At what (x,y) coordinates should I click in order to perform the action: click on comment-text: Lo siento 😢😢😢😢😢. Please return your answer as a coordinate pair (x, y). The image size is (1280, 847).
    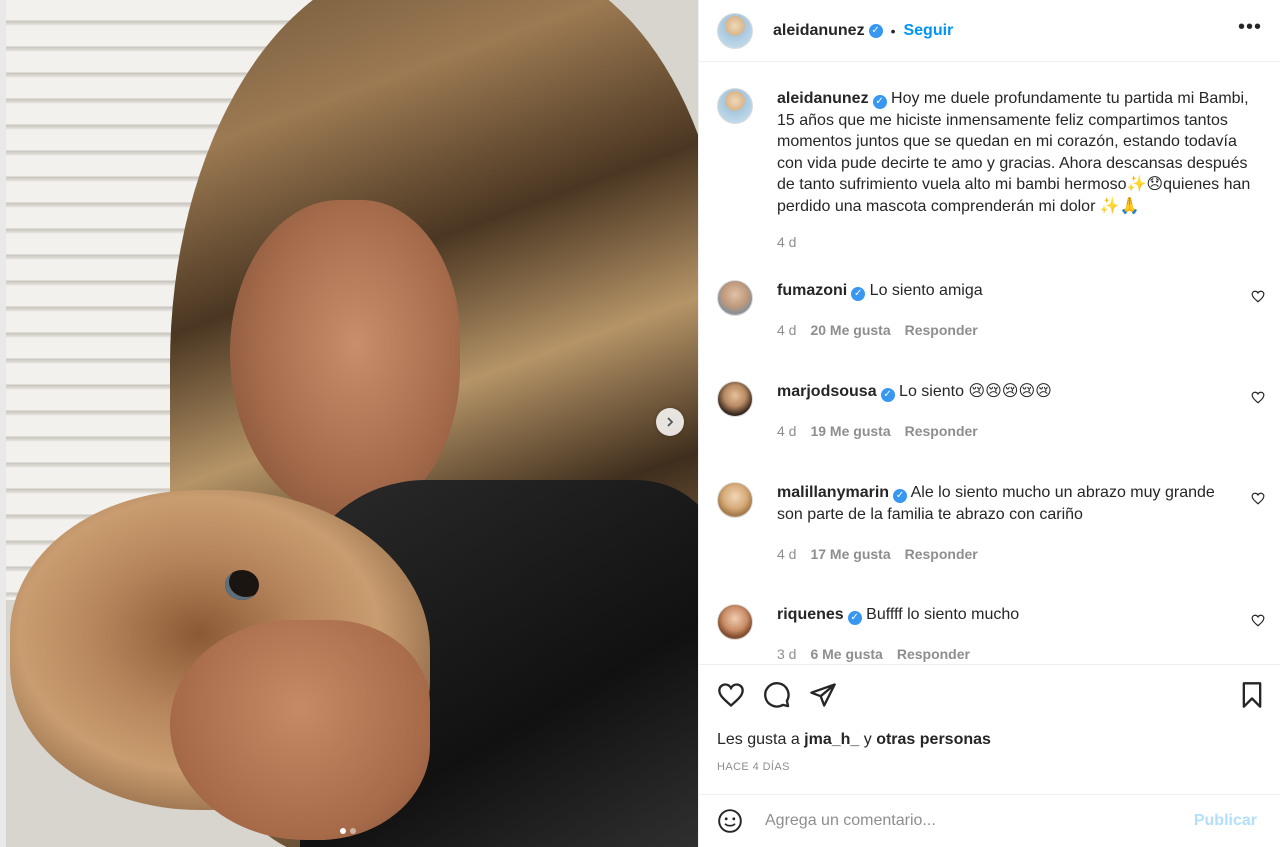
    Looking at the image, I should click on (975, 391).